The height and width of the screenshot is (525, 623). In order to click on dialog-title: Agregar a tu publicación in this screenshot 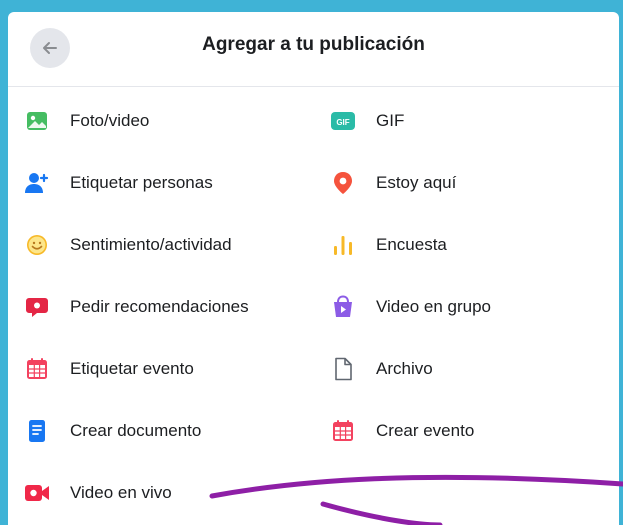, I will do `click(313, 44)`.